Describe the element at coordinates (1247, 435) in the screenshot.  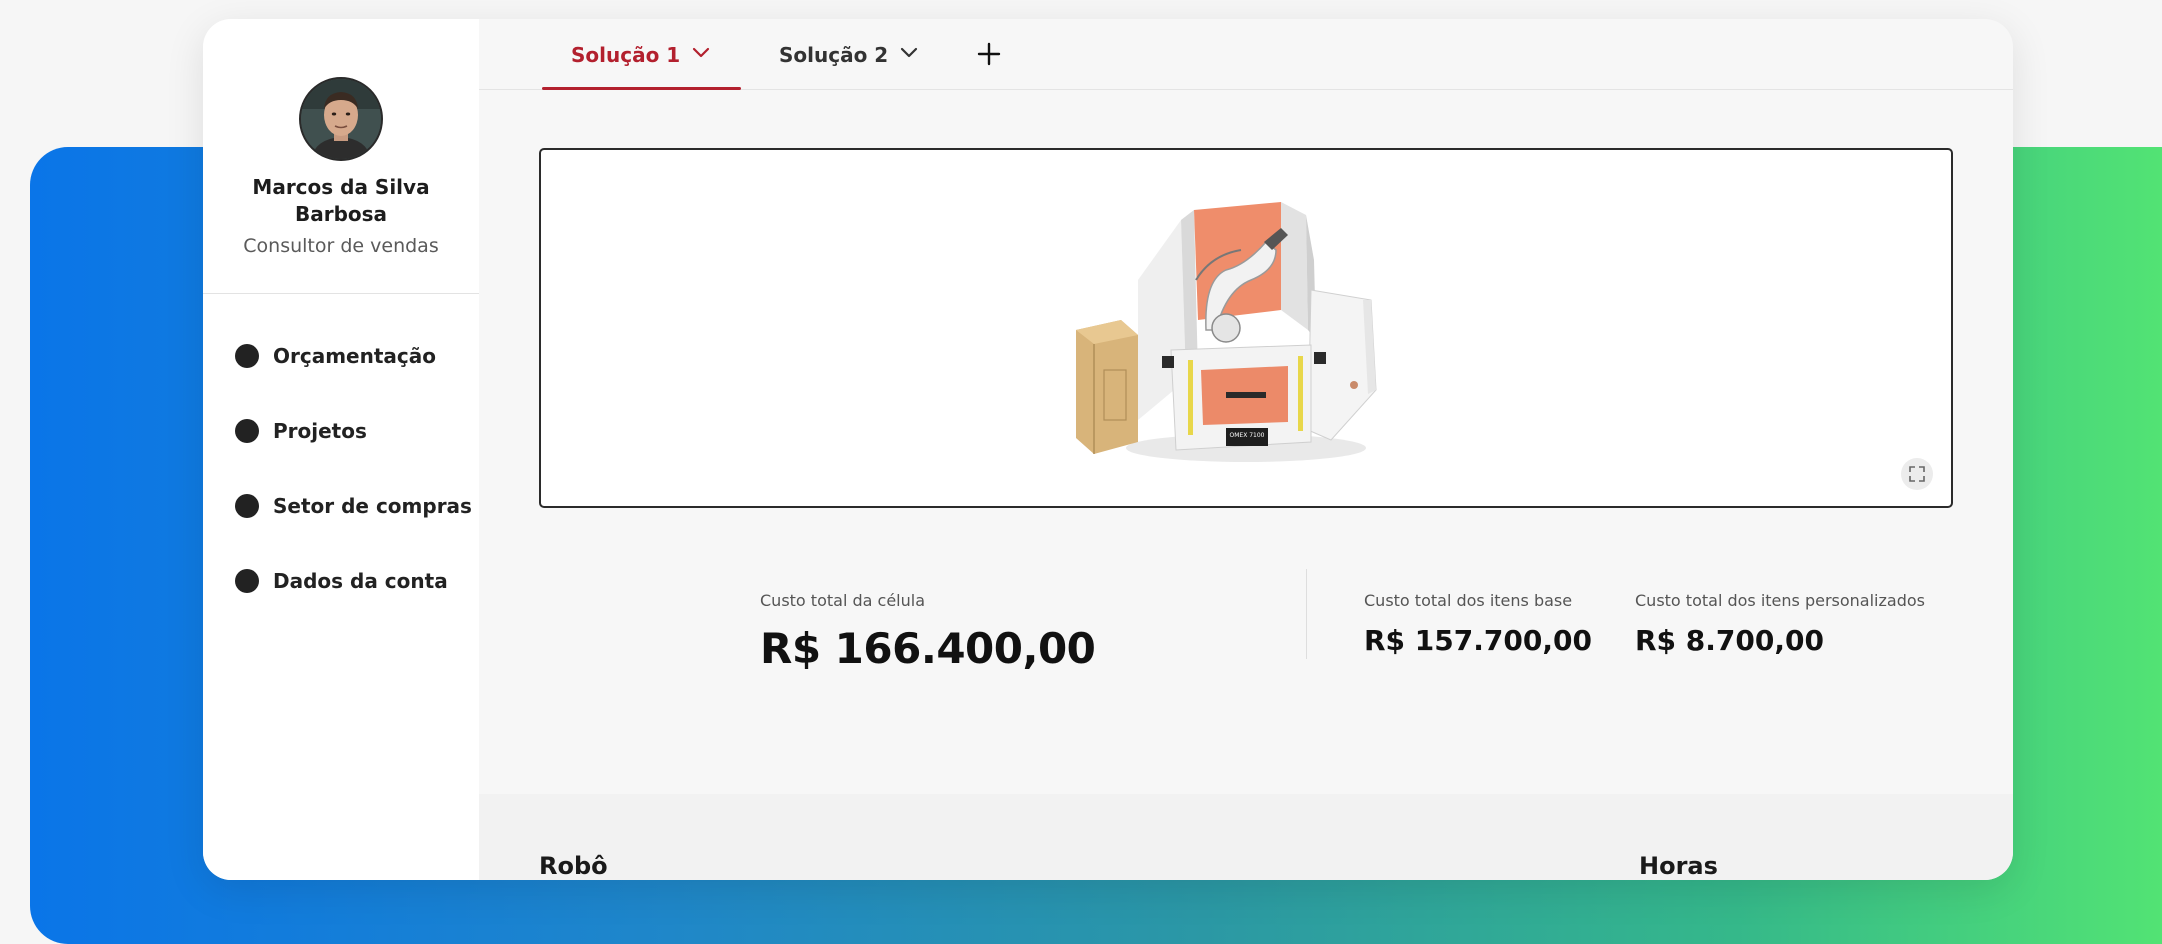
I see `machine-label: OMEX 7100` at that location.